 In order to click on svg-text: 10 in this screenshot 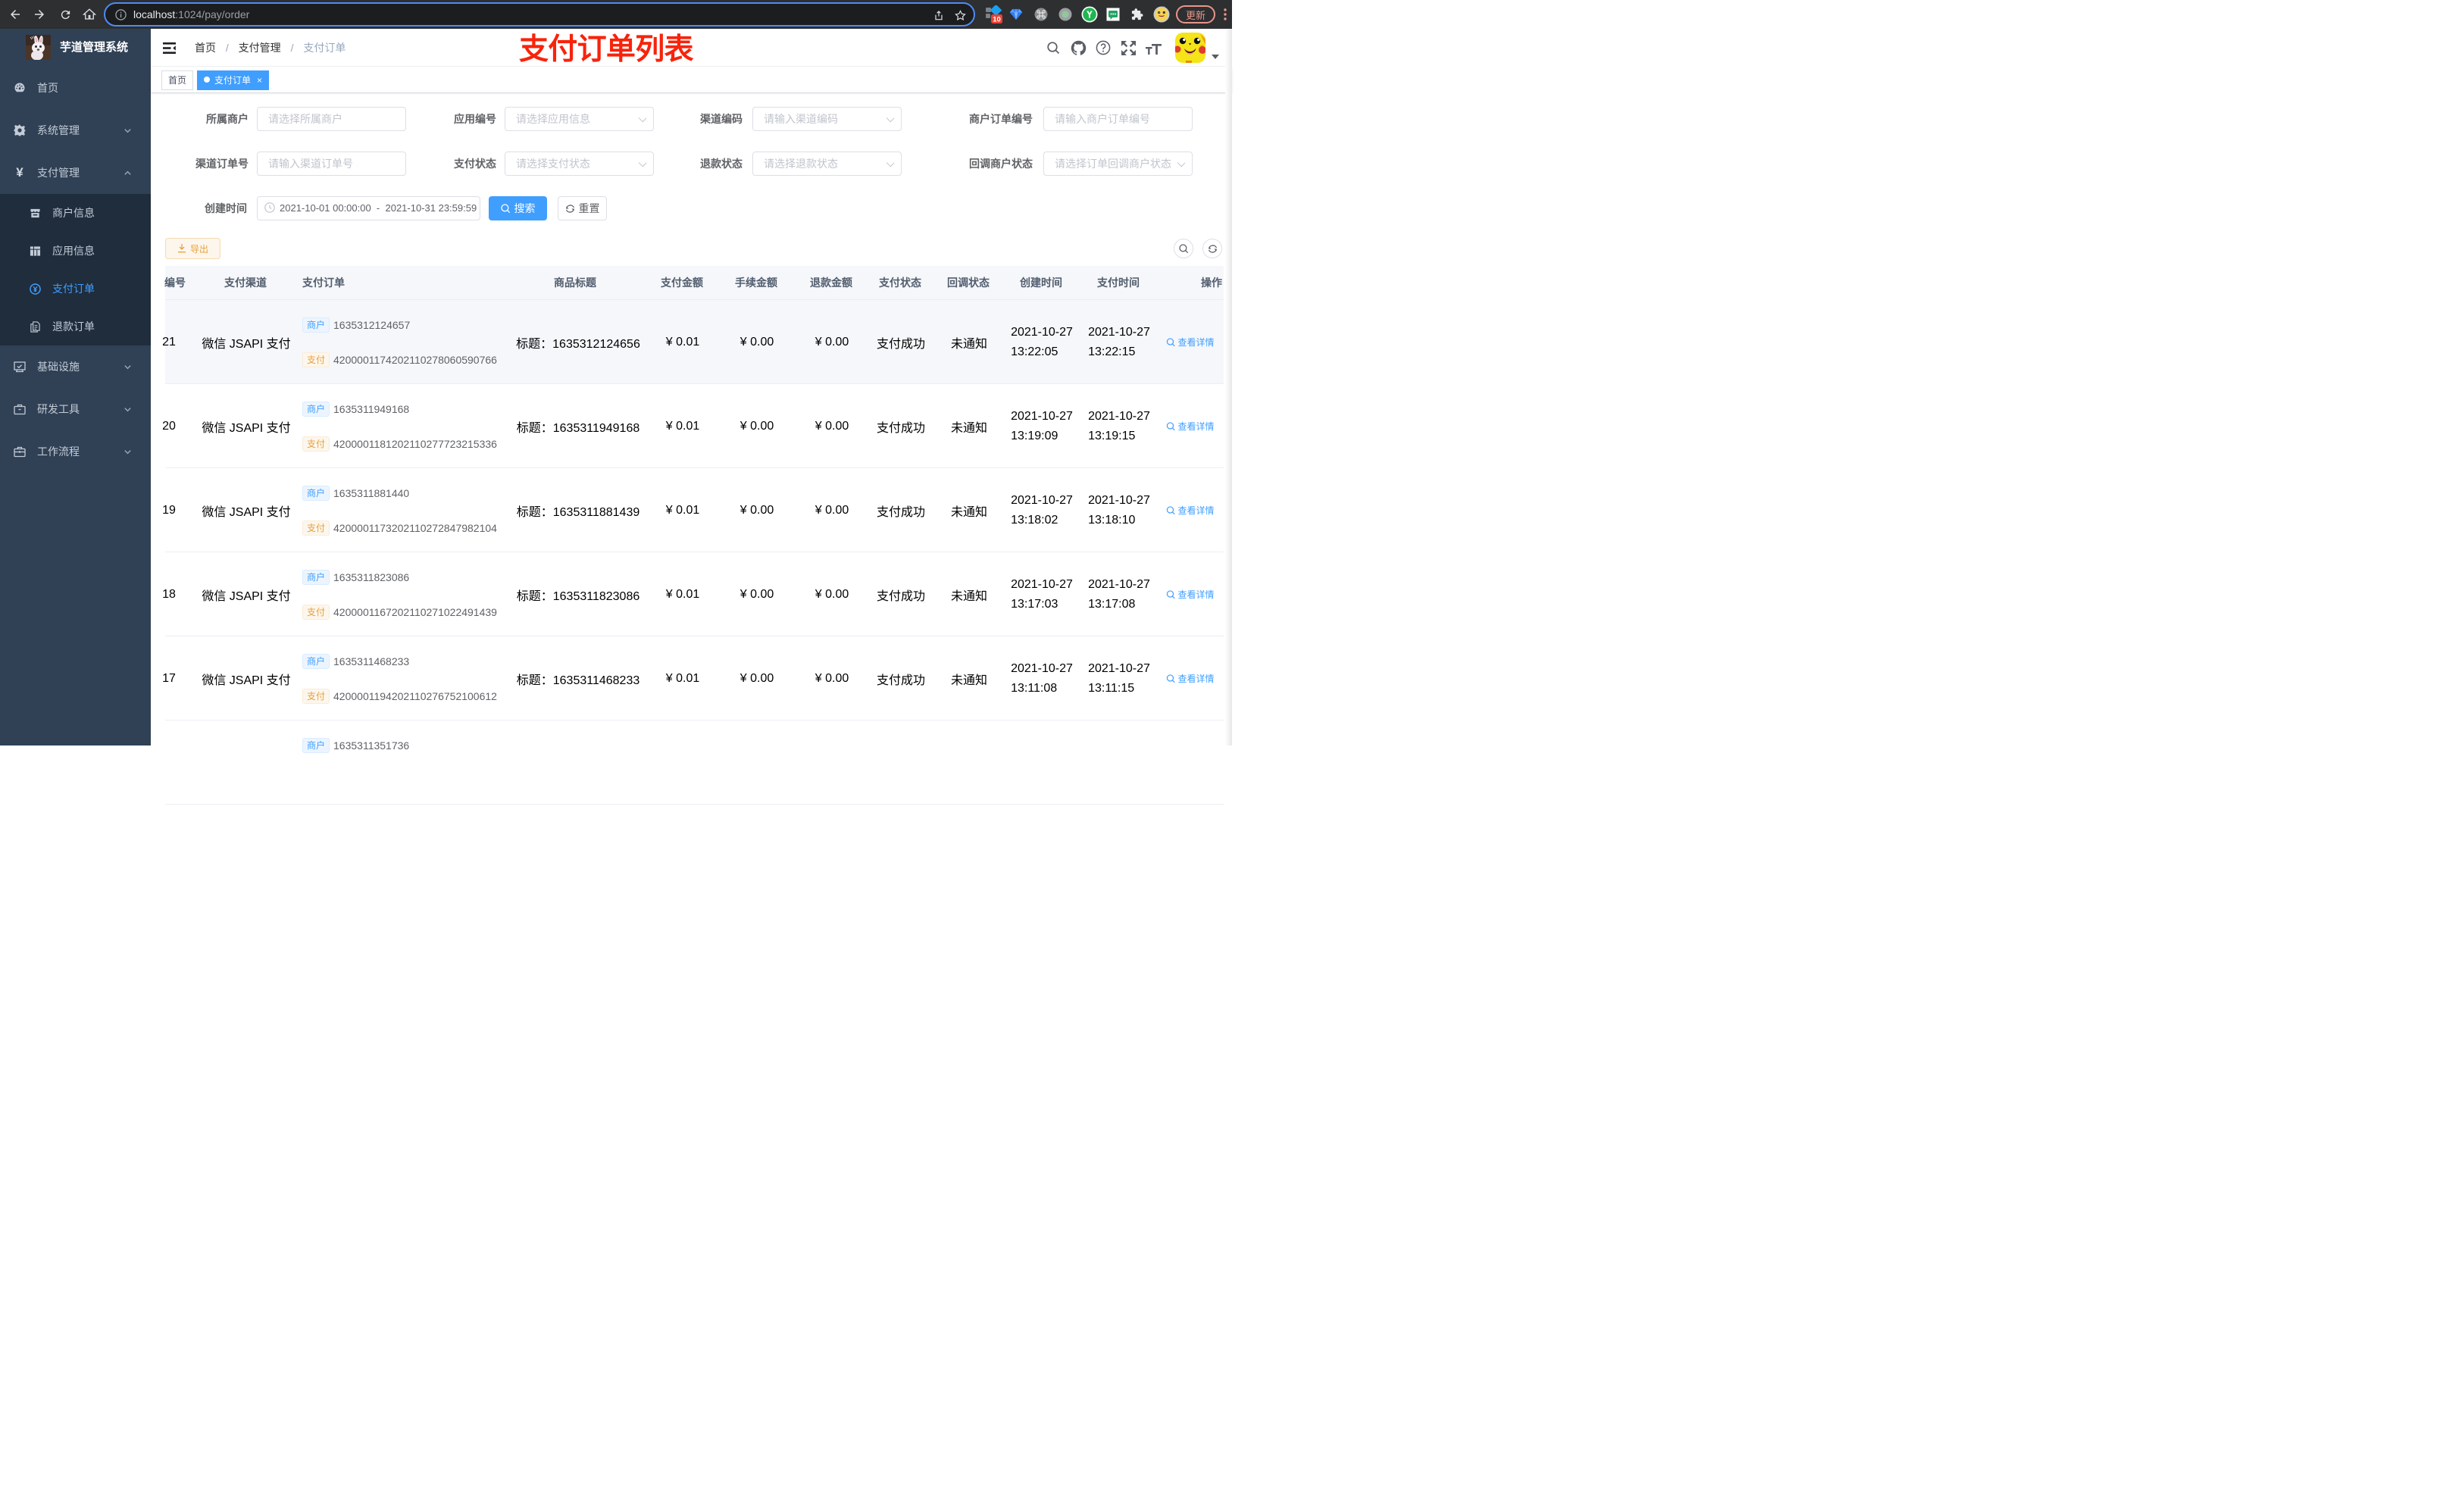, I will do `click(997, 20)`.